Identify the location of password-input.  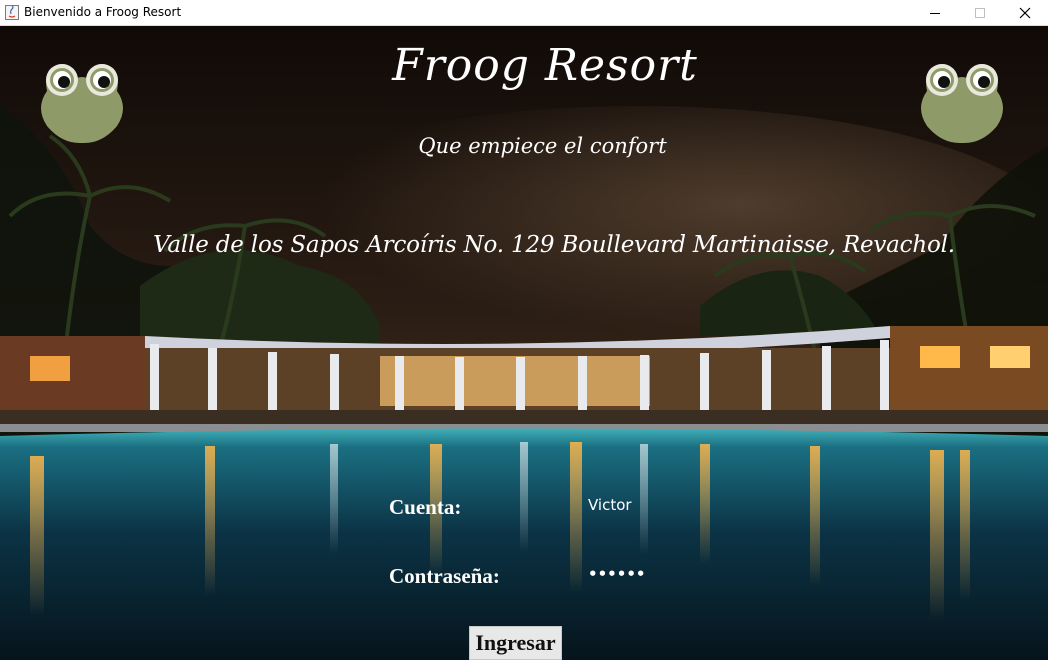
(688, 574).